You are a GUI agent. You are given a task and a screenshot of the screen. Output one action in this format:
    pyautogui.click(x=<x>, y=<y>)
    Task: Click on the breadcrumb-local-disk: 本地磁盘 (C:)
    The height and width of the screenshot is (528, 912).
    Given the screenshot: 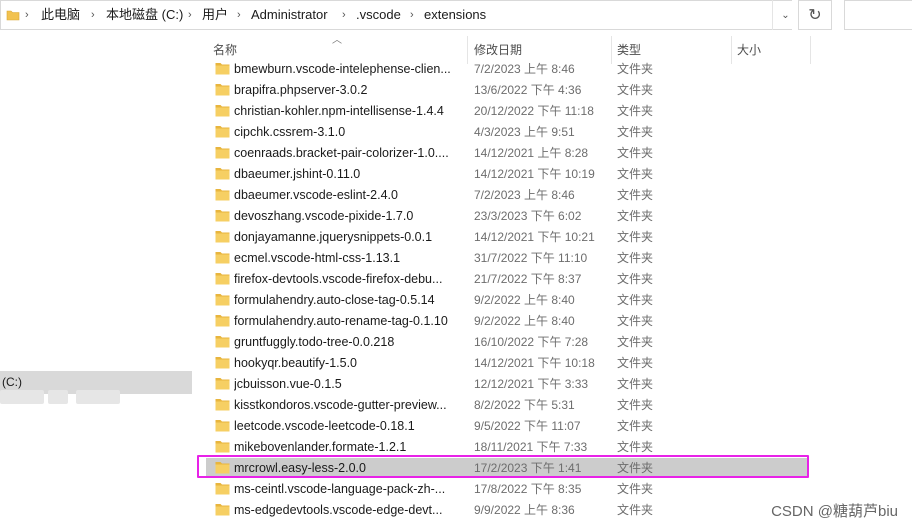 What is the action you would take?
    pyautogui.click(x=144, y=15)
    